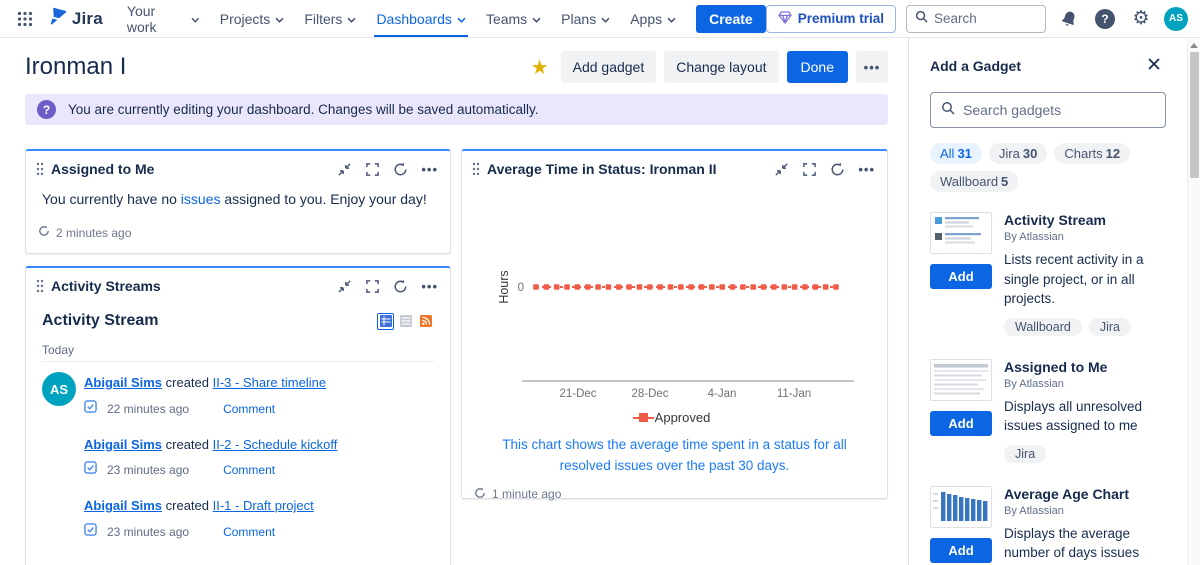 This screenshot has width=1200, height=565. What do you see at coordinates (653, 18) in the screenshot?
I see `nav-item-apps: Apps` at bounding box center [653, 18].